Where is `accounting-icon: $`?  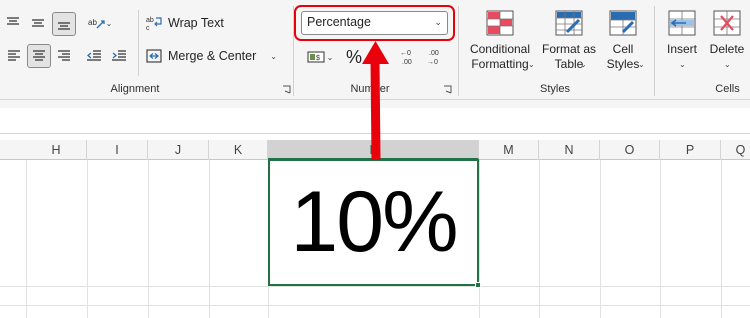 accounting-icon: $ is located at coordinates (316, 57).